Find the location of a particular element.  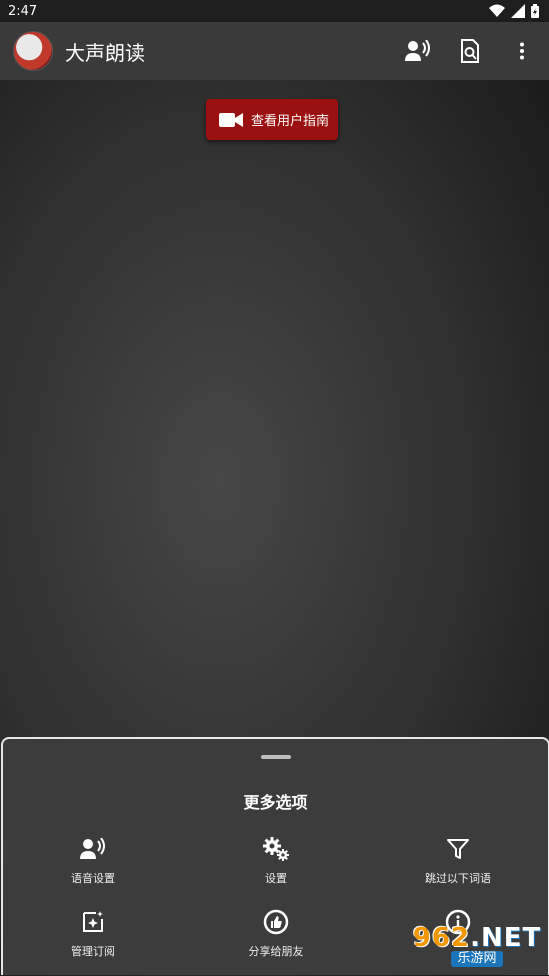

option-share-friends: 分享给朋友 is located at coordinates (276, 933).